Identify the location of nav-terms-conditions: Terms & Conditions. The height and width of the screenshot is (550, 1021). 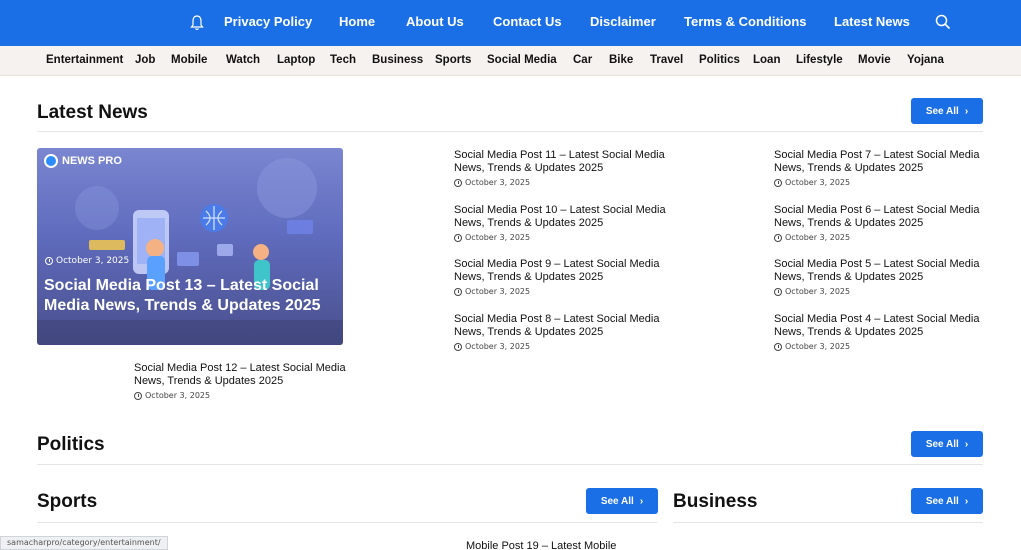
(745, 21).